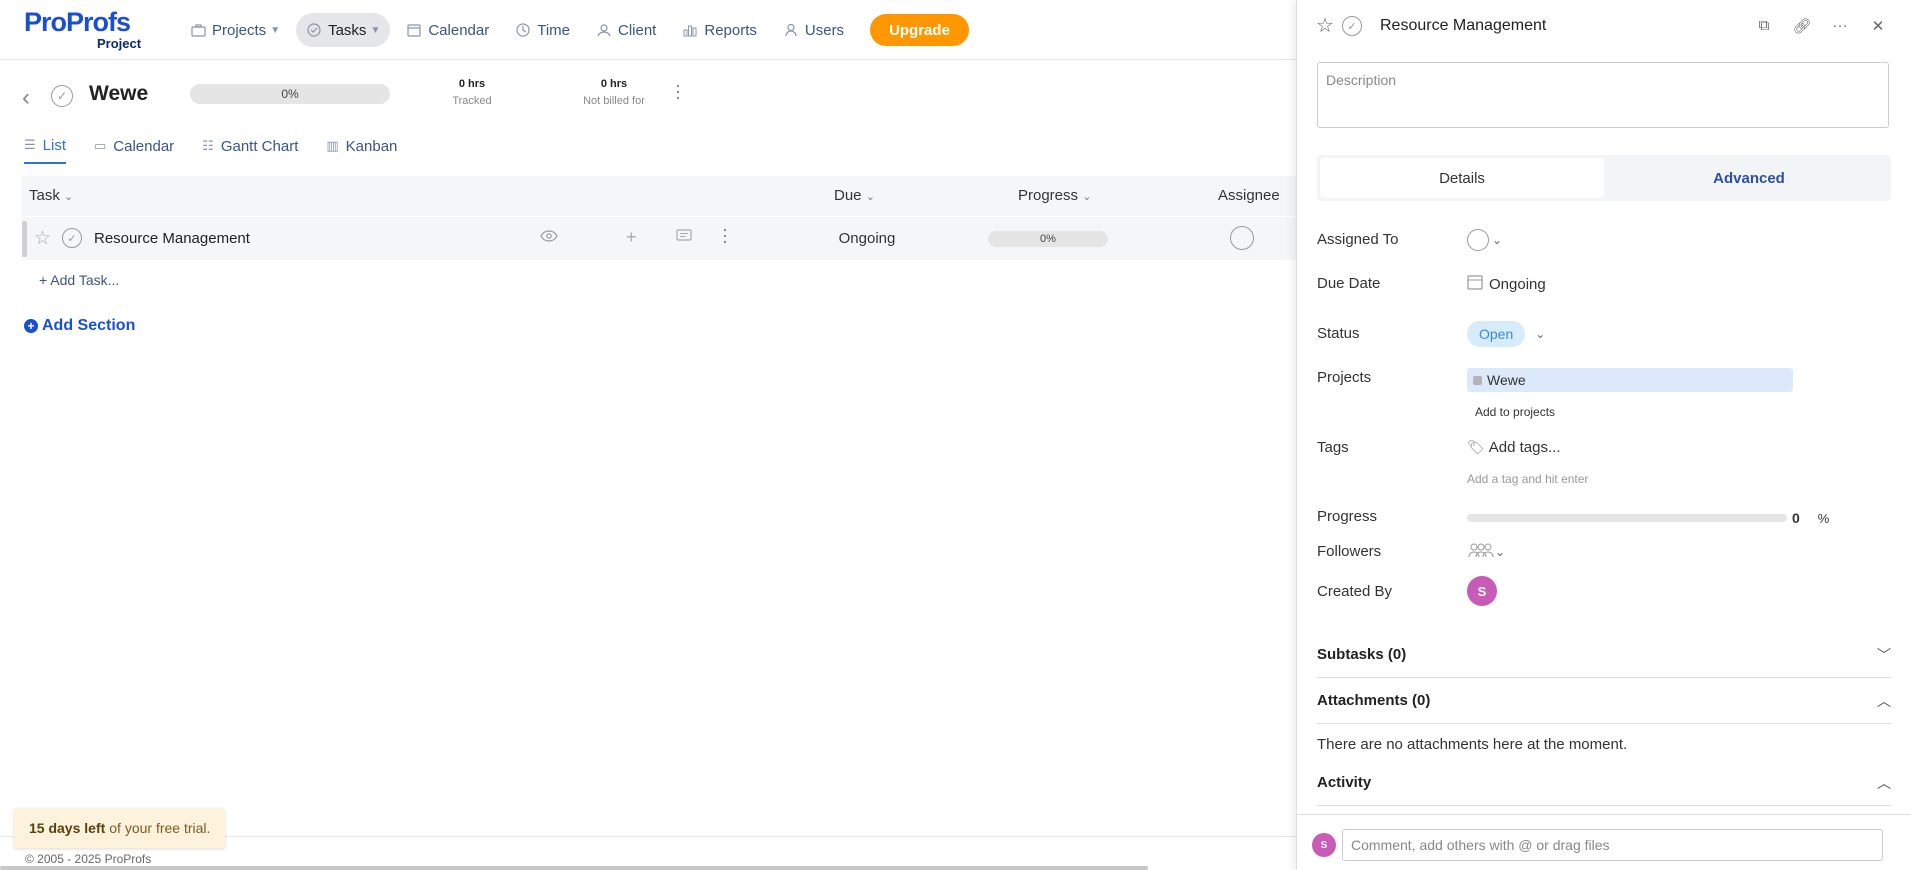 The image size is (1911, 870). I want to click on calendar-icon, so click(1475, 284).